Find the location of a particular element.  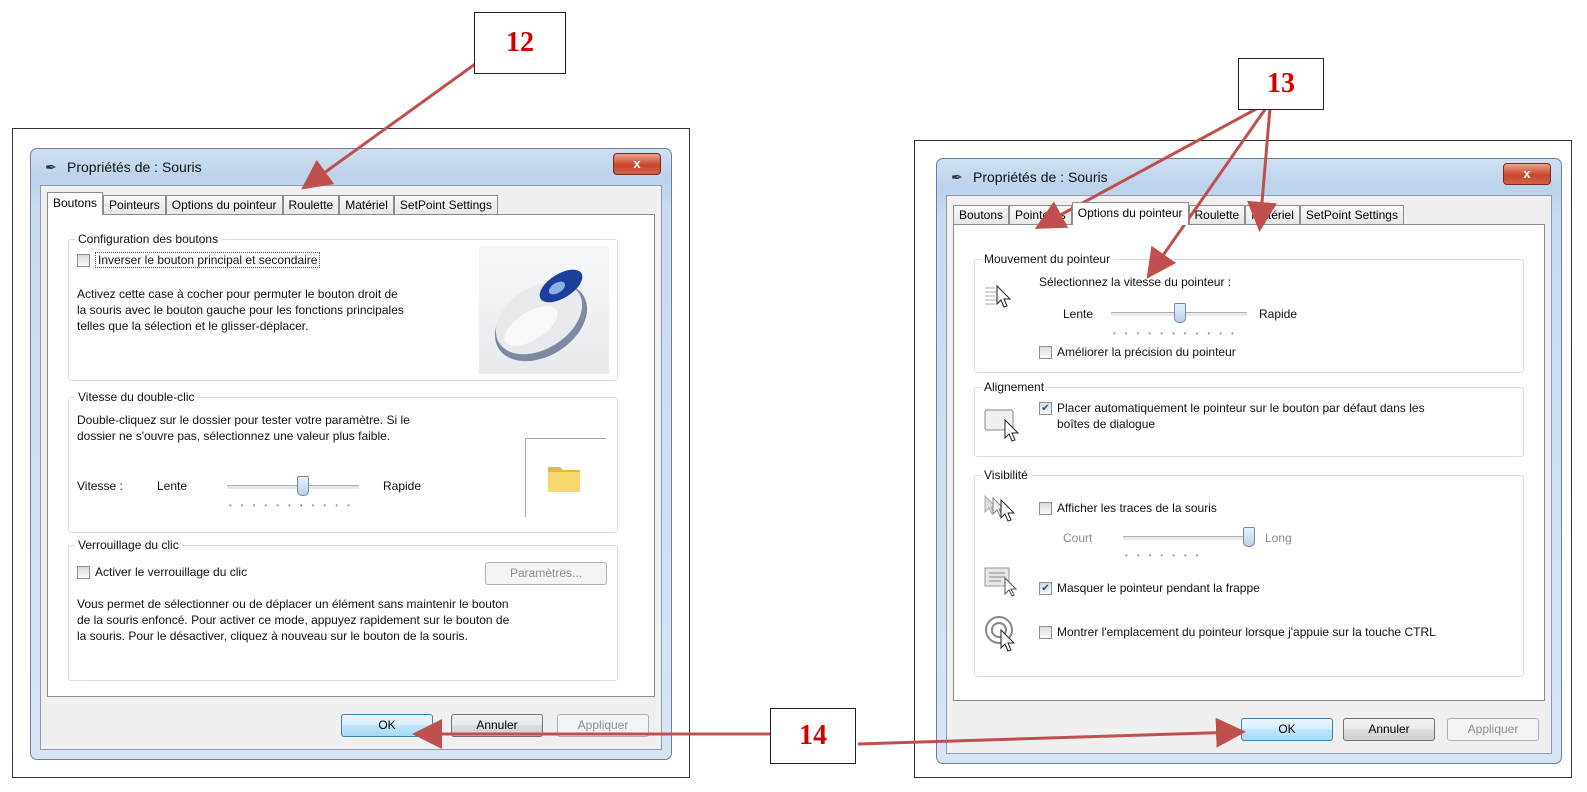

pointer-slow-label: Lente is located at coordinates (1078, 314).